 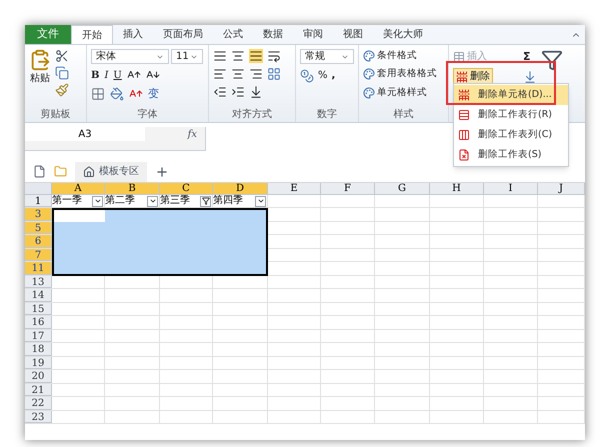 What do you see at coordinates (147, 115) in the screenshot?
I see `group-label: 字体` at bounding box center [147, 115].